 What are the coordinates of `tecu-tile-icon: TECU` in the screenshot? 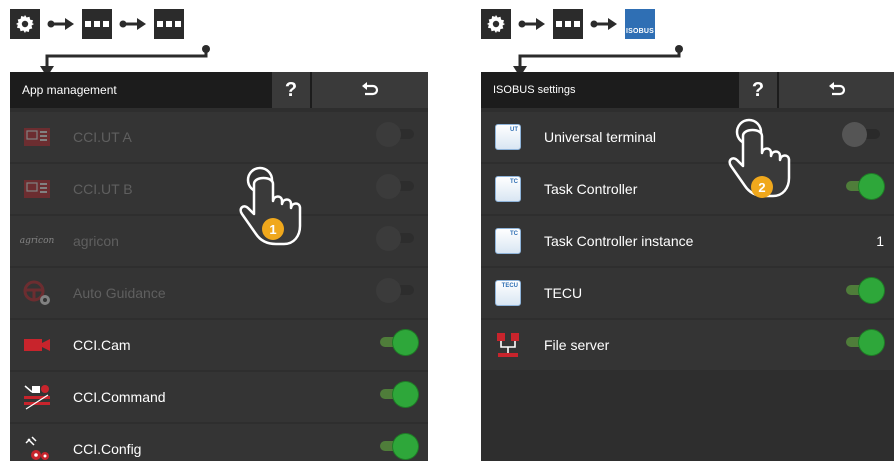 It's located at (508, 293).